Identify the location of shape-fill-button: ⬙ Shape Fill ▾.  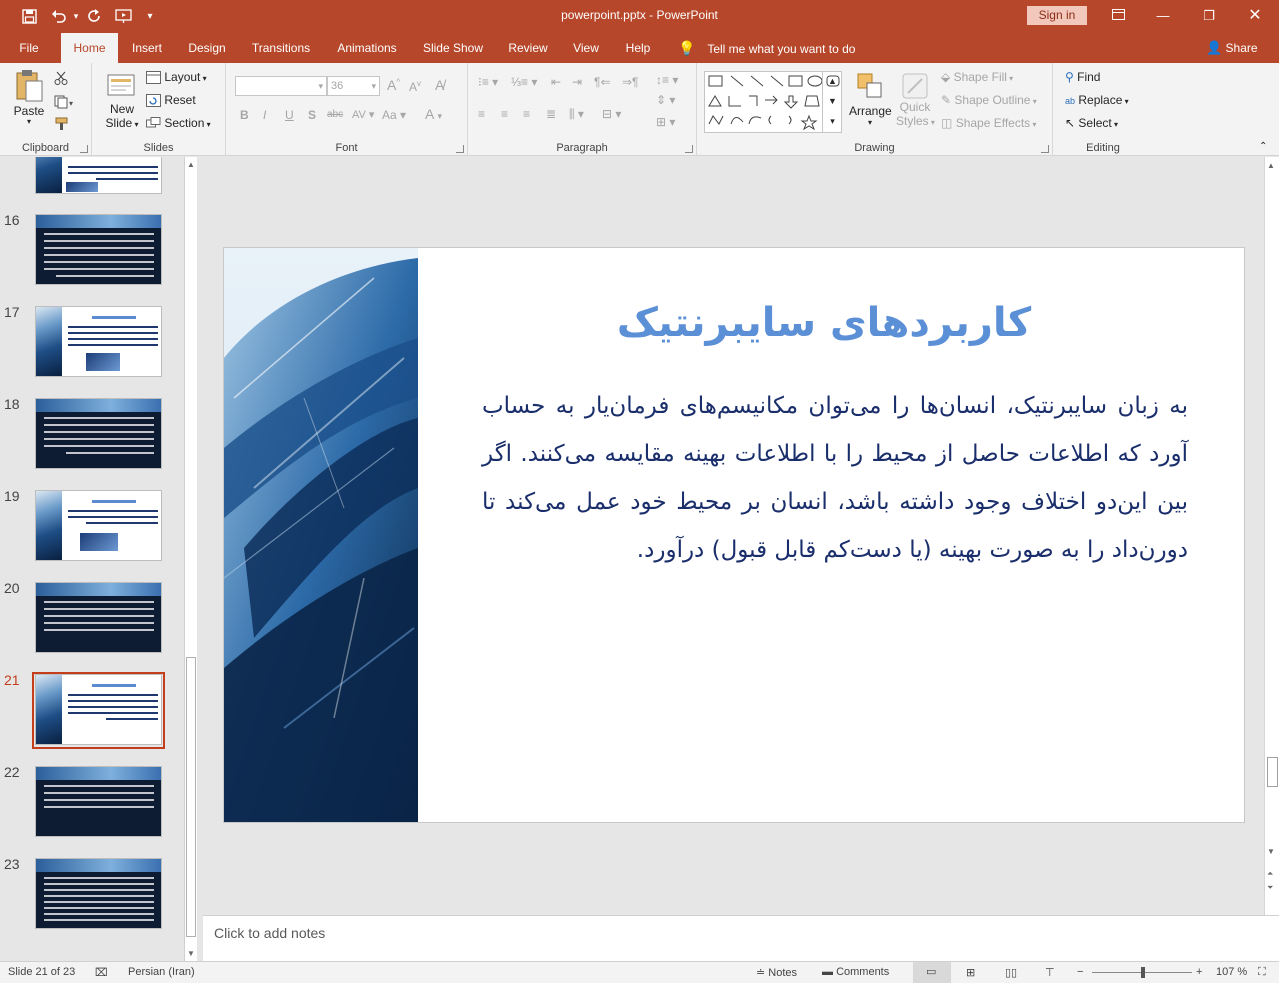
(977, 77).